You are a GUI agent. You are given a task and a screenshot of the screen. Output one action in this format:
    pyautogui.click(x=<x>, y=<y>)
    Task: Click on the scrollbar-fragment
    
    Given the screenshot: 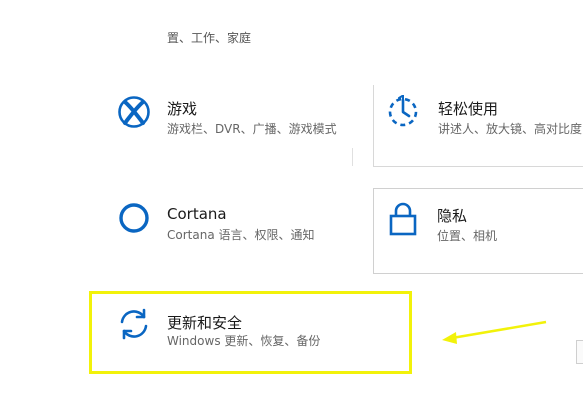 What is the action you would take?
    pyautogui.click(x=579, y=352)
    